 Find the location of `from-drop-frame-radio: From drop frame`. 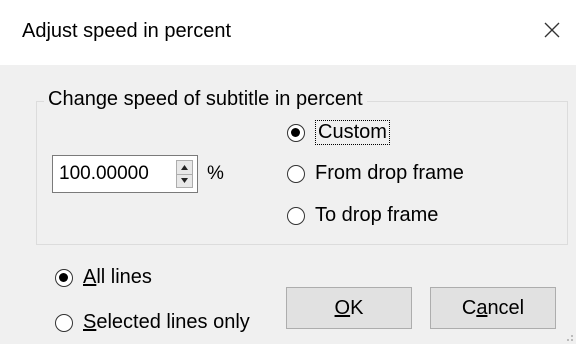

from-drop-frame-radio: From drop frame is located at coordinates (375, 173).